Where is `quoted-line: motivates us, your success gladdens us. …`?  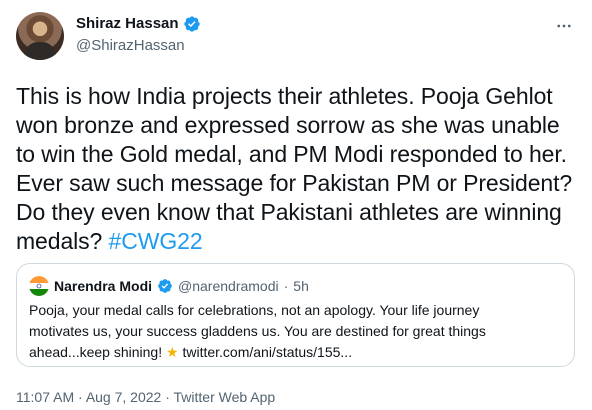
quoted-line: motivates us, your success gladdens us. … is located at coordinates (257, 331).